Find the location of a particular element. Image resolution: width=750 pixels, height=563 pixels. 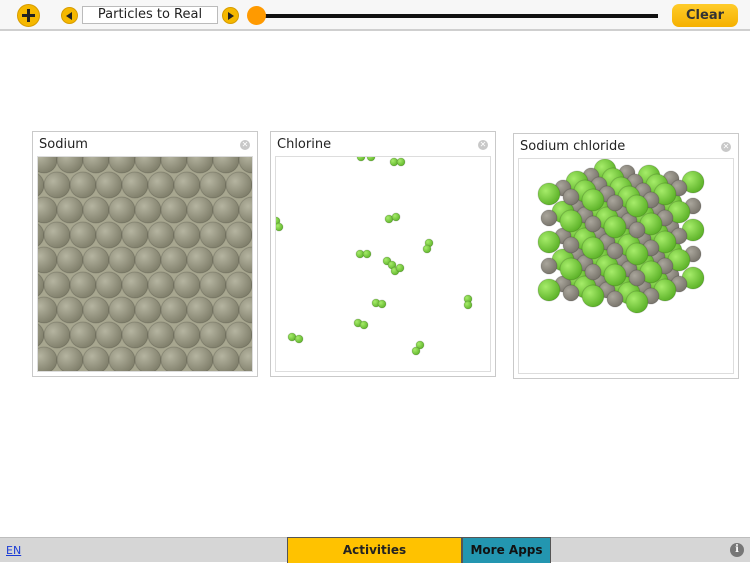

panel-title: Chlorine is located at coordinates (304, 144).